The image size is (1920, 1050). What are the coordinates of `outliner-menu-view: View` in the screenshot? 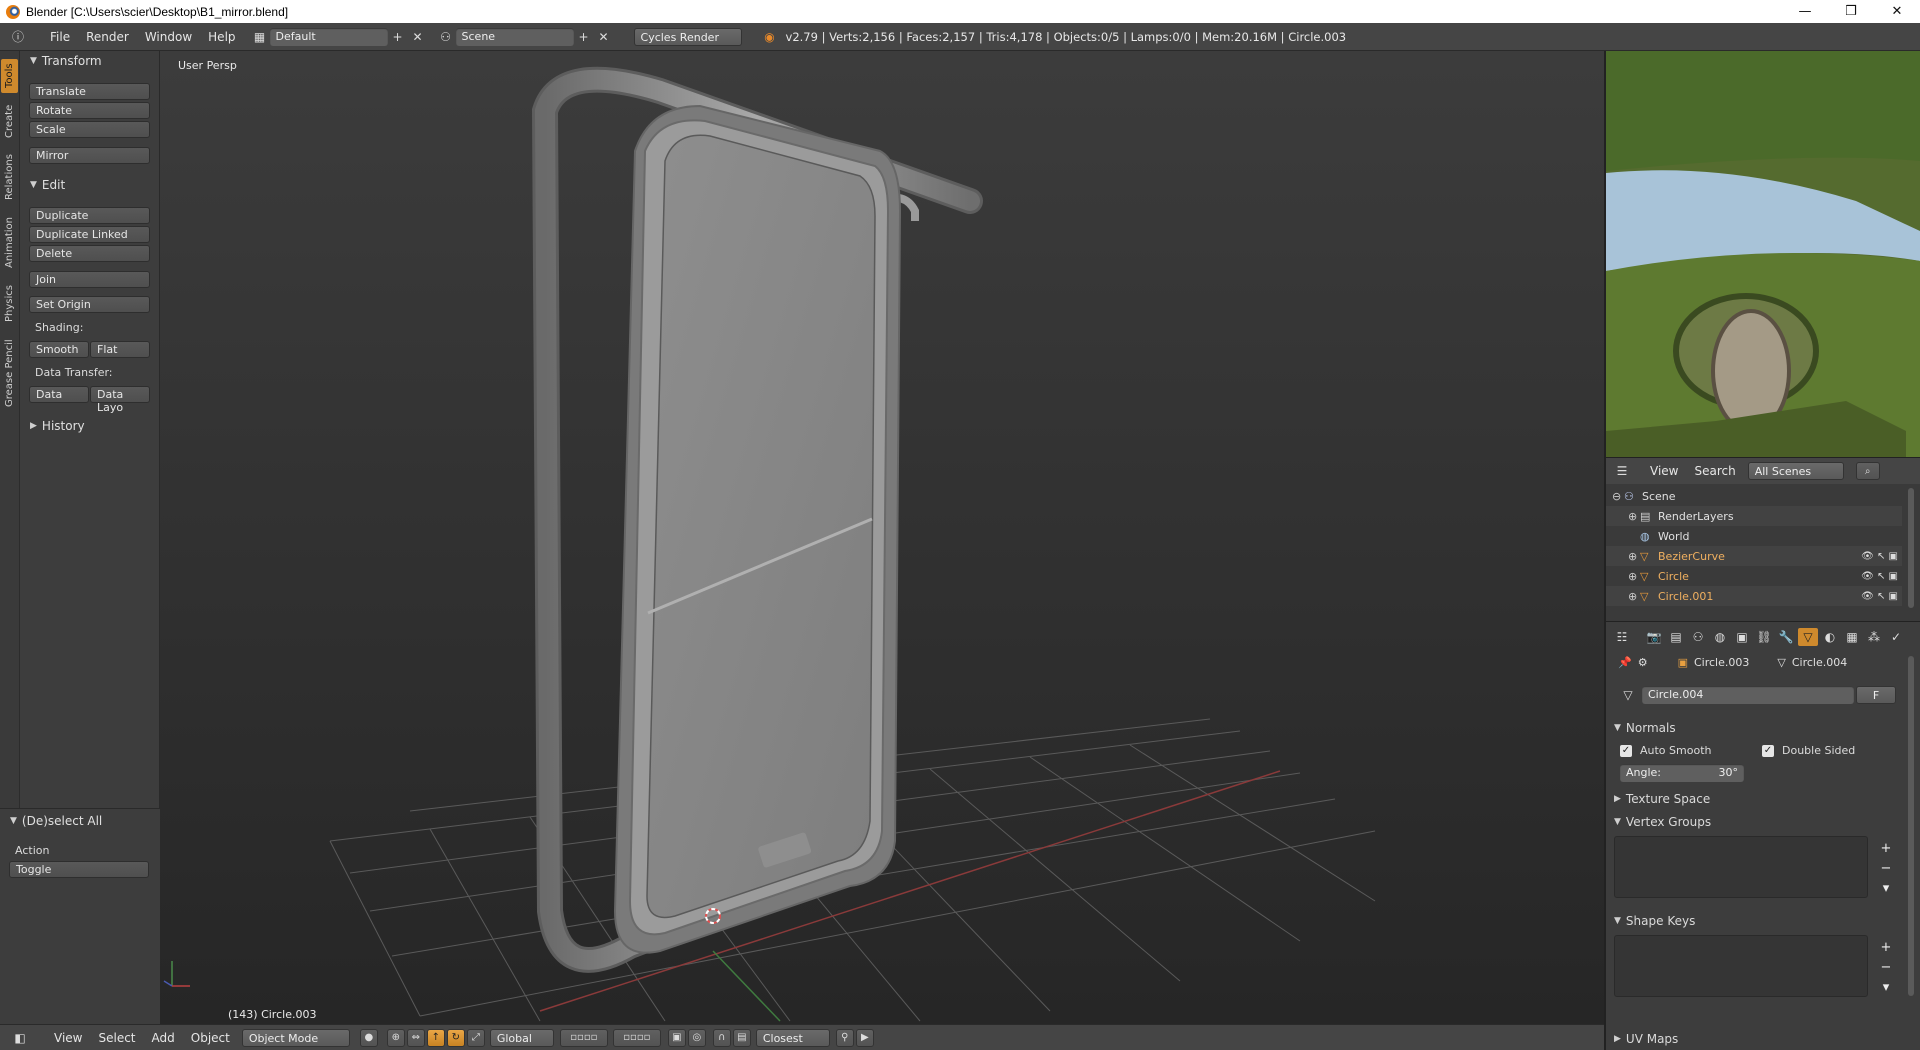 It's located at (1664, 471).